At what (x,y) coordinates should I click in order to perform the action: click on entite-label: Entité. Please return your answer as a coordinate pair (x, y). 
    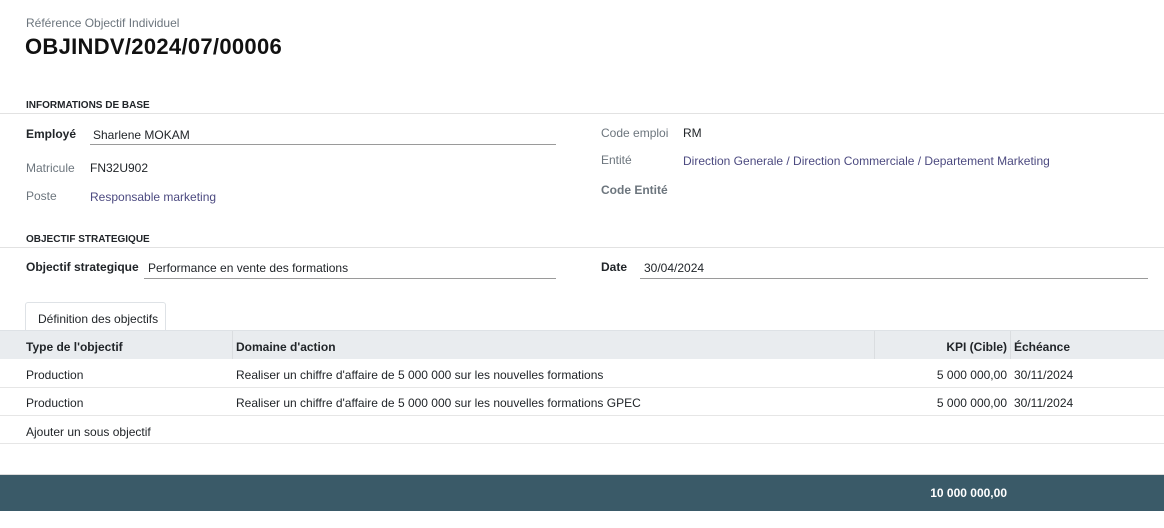
    Looking at the image, I should click on (616, 160).